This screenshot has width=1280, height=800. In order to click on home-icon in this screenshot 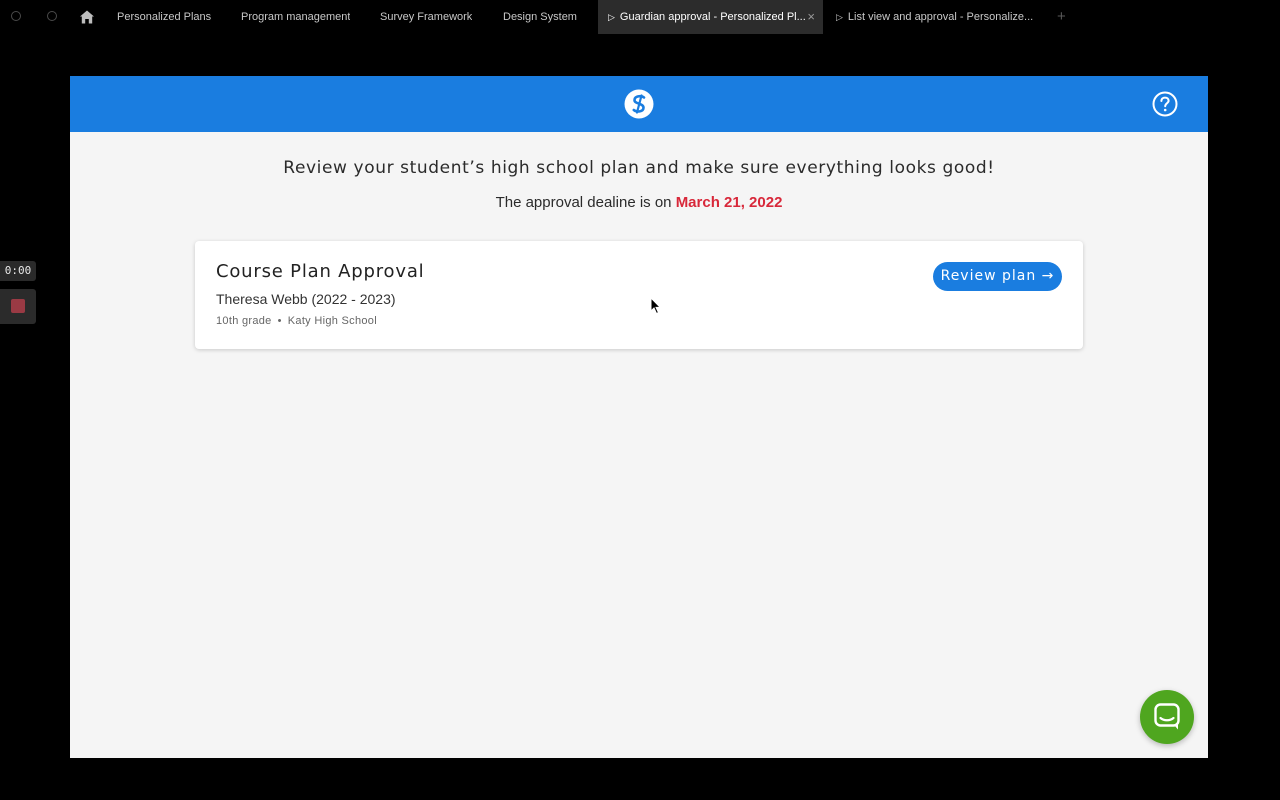, I will do `click(87, 17)`.